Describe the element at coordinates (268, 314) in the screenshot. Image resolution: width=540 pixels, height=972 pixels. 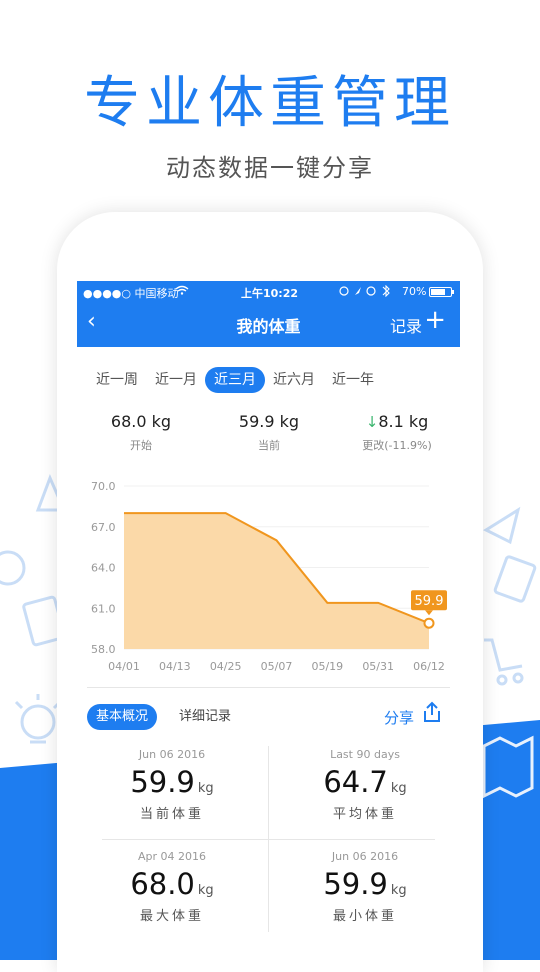
I see `app-bar: ●●●●○ 中国移动 上午10:22 70% ‹ 我的体重 记录 +` at that location.